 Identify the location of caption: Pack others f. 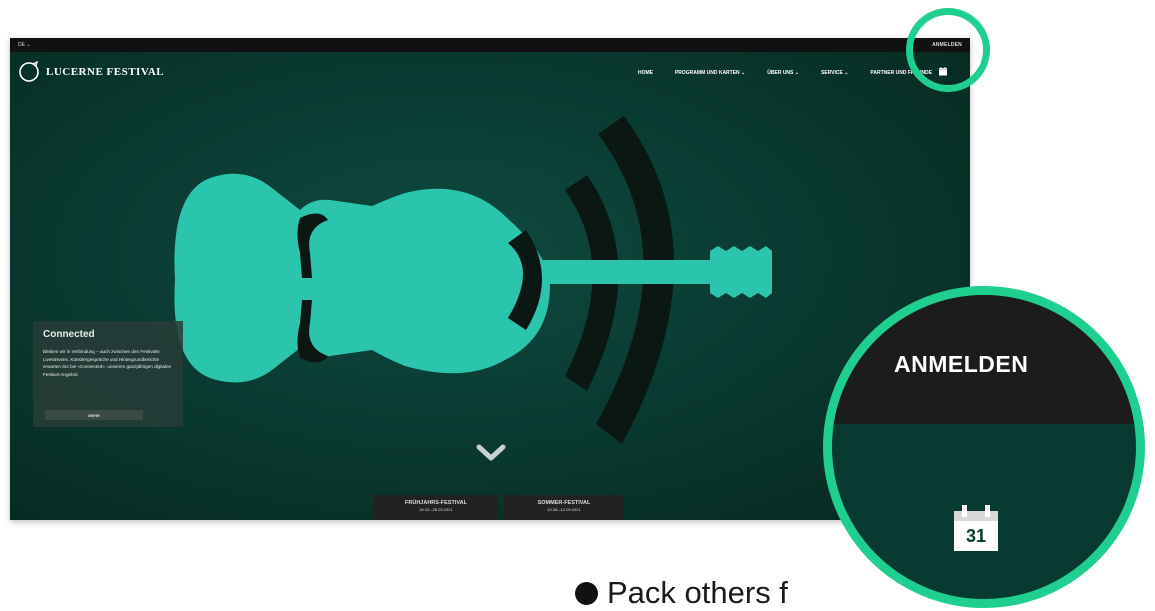
(681, 593).